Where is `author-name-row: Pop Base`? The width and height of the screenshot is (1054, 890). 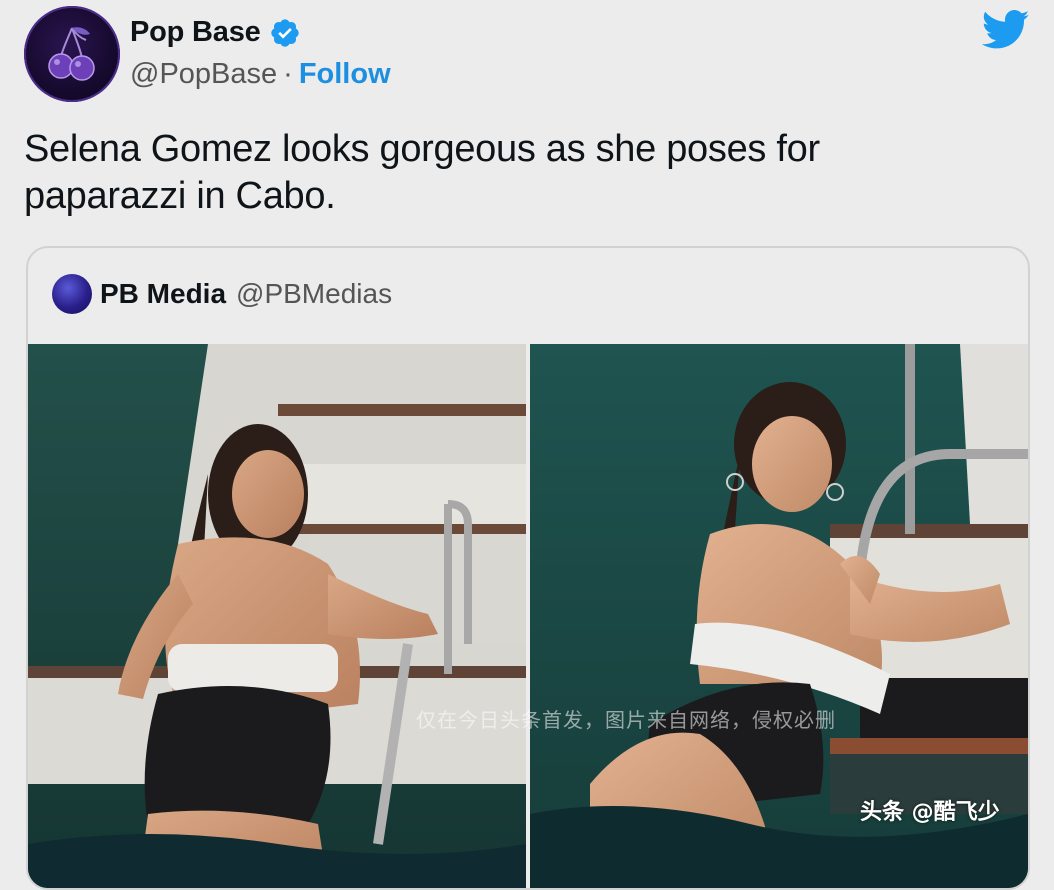 author-name-row: Pop Base is located at coordinates (215, 32).